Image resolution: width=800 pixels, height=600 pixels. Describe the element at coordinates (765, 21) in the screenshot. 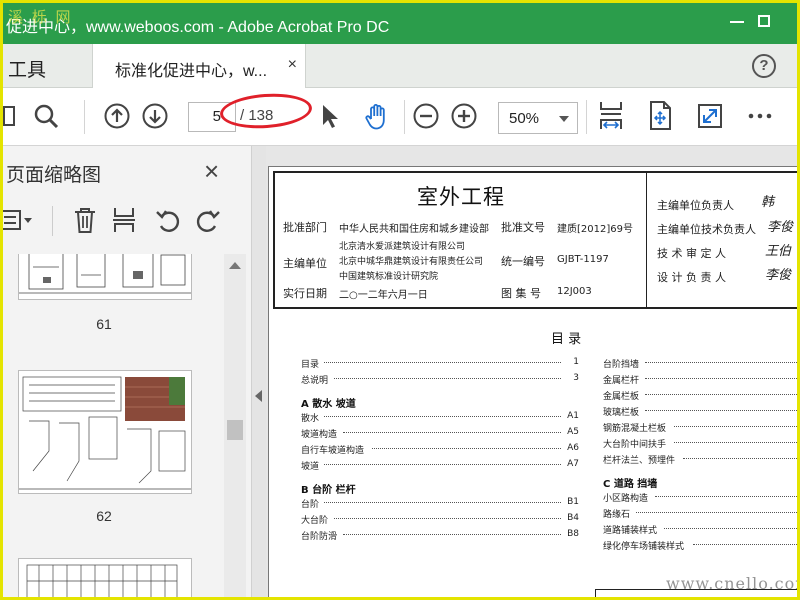

I see `maximize-icon` at that location.